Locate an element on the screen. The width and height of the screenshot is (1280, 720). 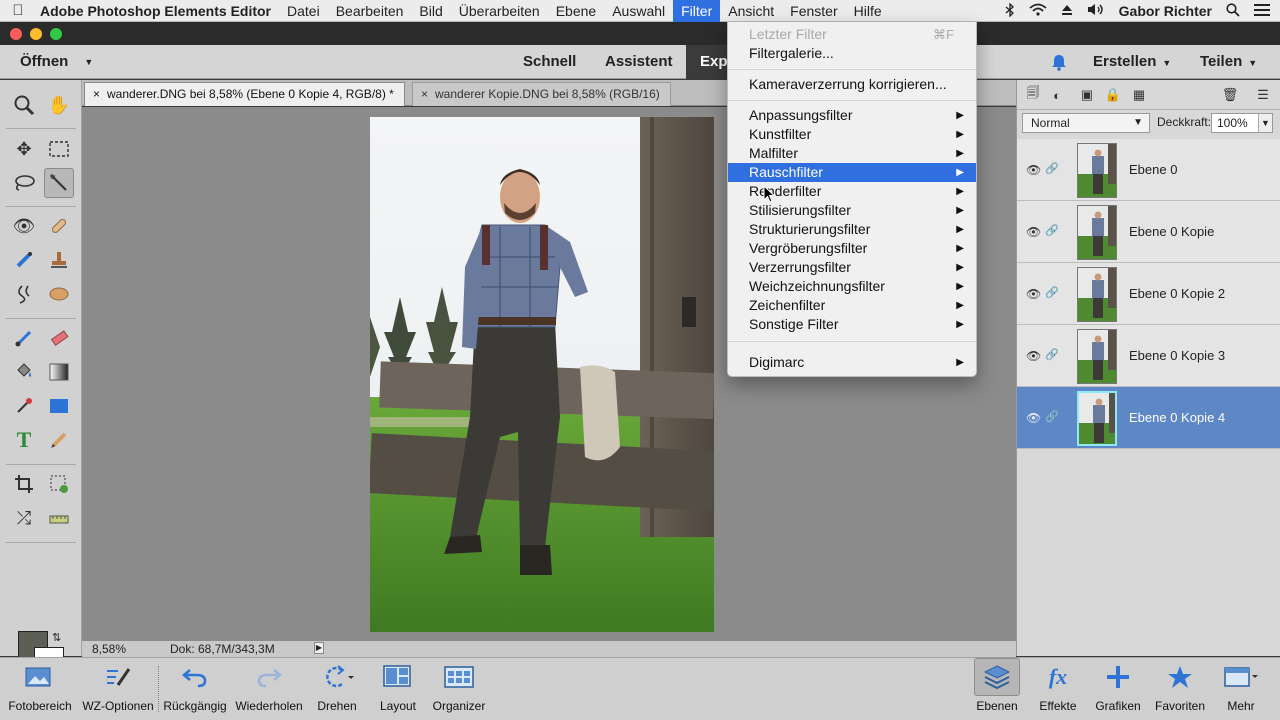
document-tab-wanderer-kopie: × wanderer Kopie.DNG bei 8,58% (RGB/16) is located at coordinates (541, 94).